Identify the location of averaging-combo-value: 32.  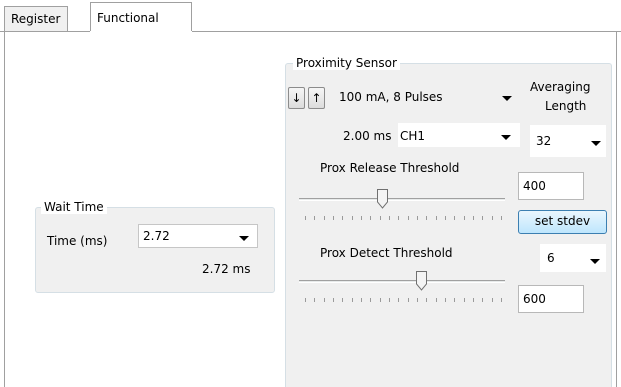
(544, 141).